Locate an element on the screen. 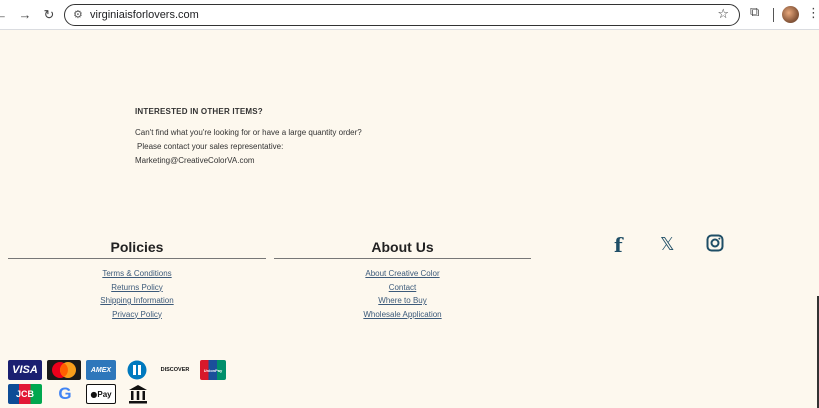 The width and height of the screenshot is (819, 408). reload-icon: ↻ is located at coordinates (49, 15).